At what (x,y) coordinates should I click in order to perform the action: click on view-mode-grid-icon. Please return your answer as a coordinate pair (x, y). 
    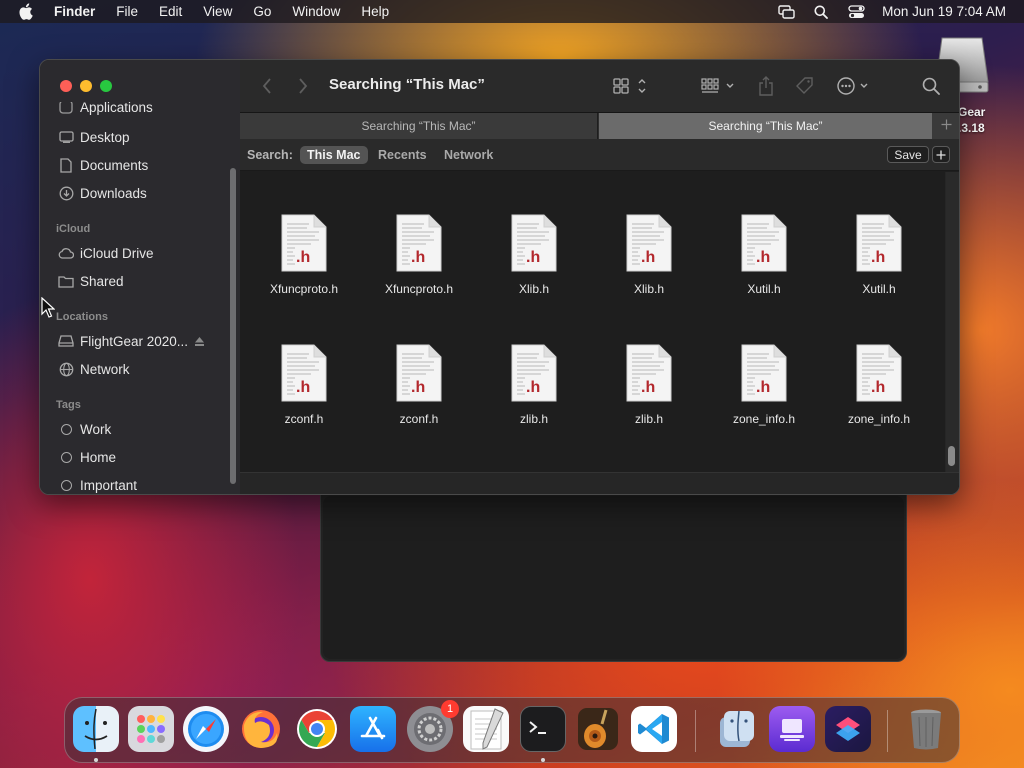
    Looking at the image, I should click on (631, 86).